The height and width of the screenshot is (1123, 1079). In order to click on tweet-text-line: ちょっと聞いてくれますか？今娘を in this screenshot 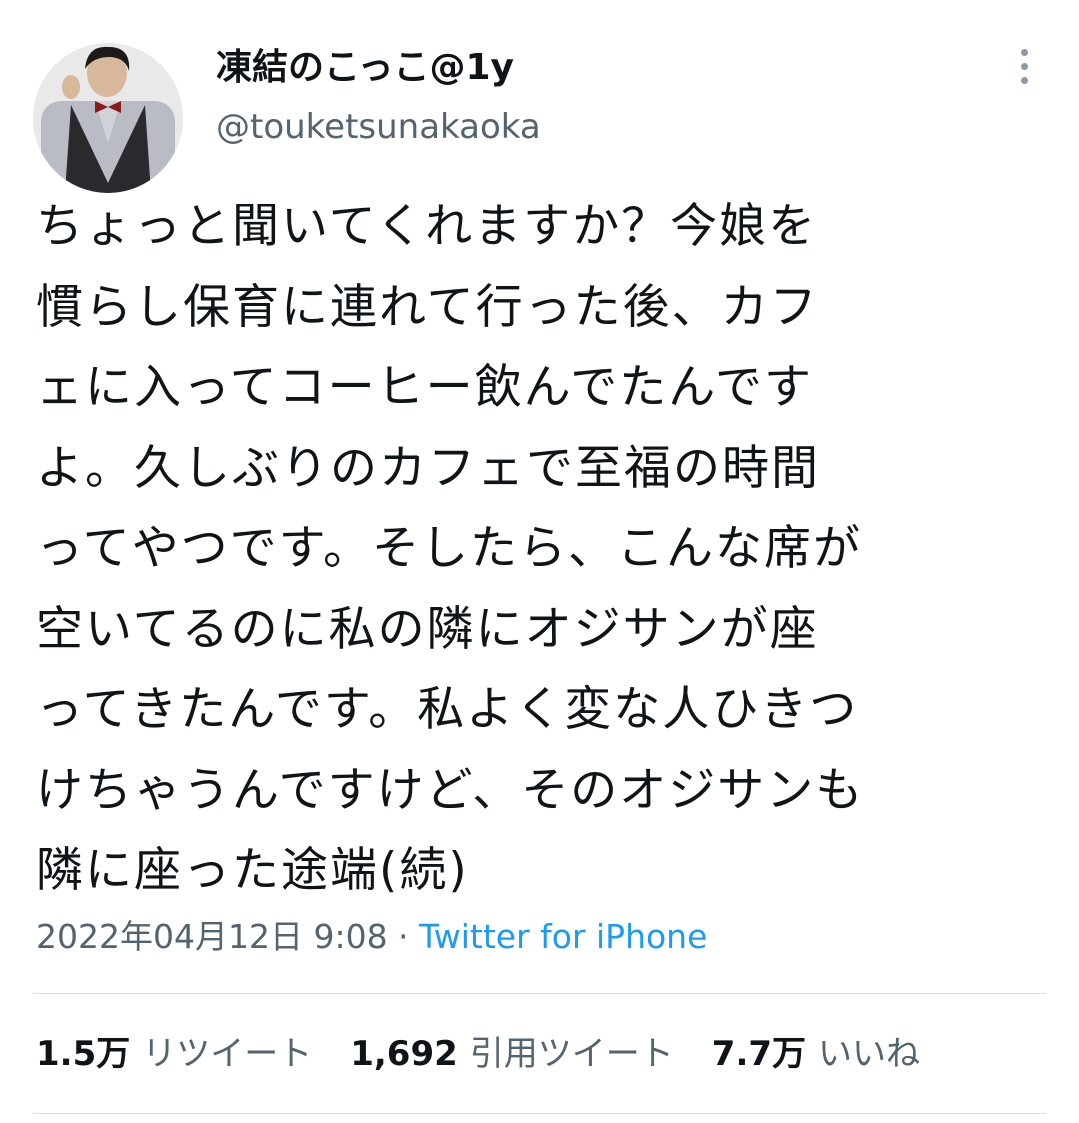, I will do `click(427, 226)`.